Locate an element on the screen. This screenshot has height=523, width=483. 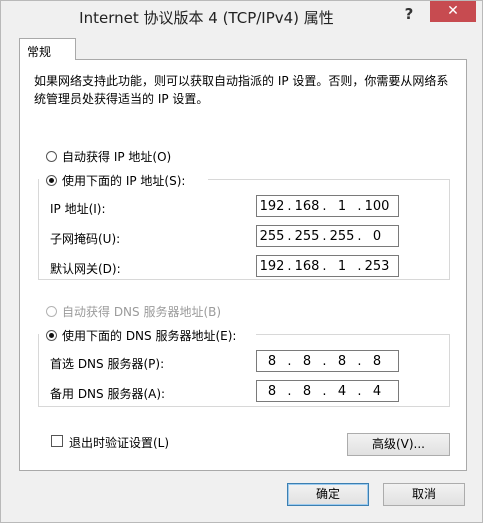
manual-ip-option: 使用下面的 IP 地址(S): is located at coordinates (118, 180).